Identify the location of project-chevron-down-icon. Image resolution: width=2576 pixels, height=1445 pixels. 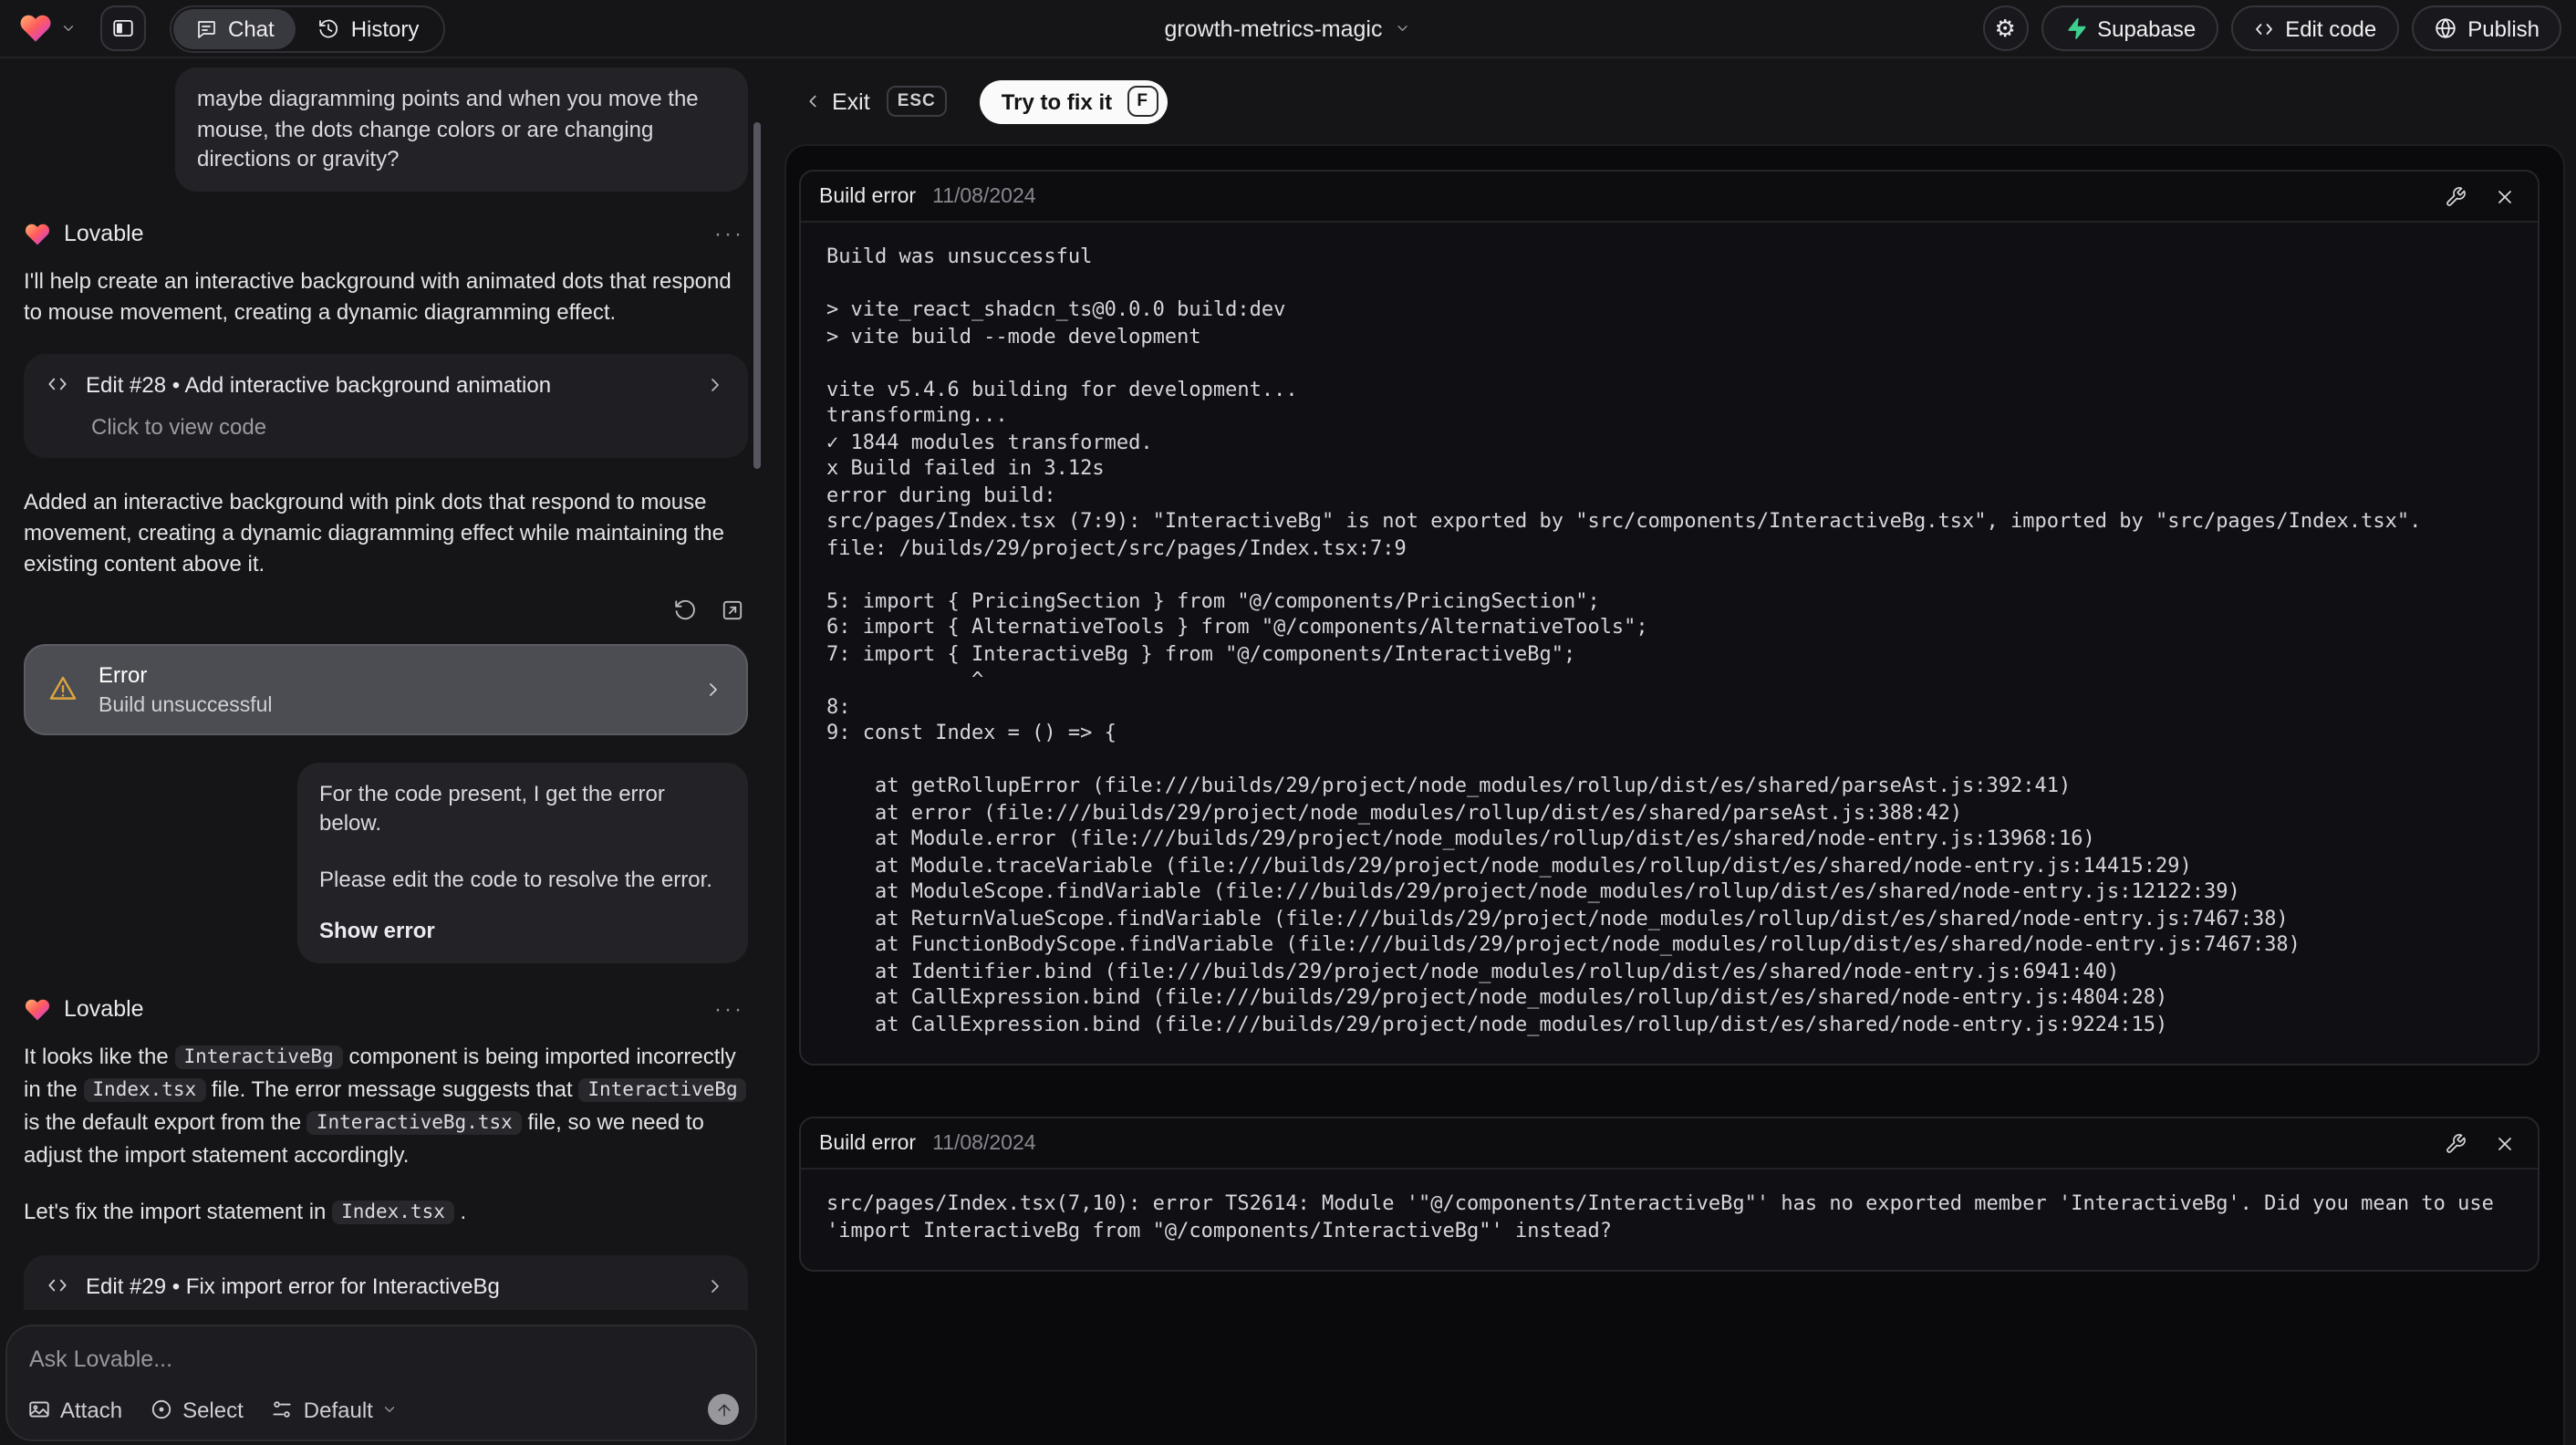
(1403, 28).